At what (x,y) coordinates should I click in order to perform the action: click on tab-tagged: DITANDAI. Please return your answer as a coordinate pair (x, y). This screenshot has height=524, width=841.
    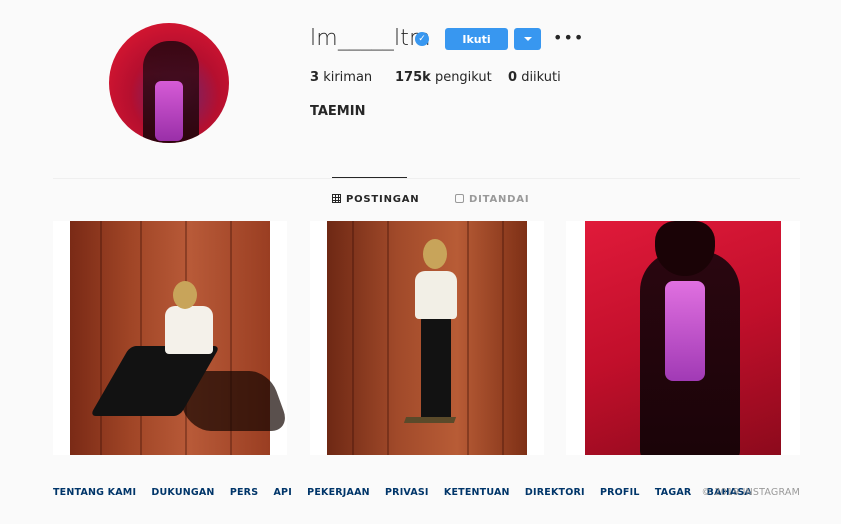
    Looking at the image, I should click on (492, 199).